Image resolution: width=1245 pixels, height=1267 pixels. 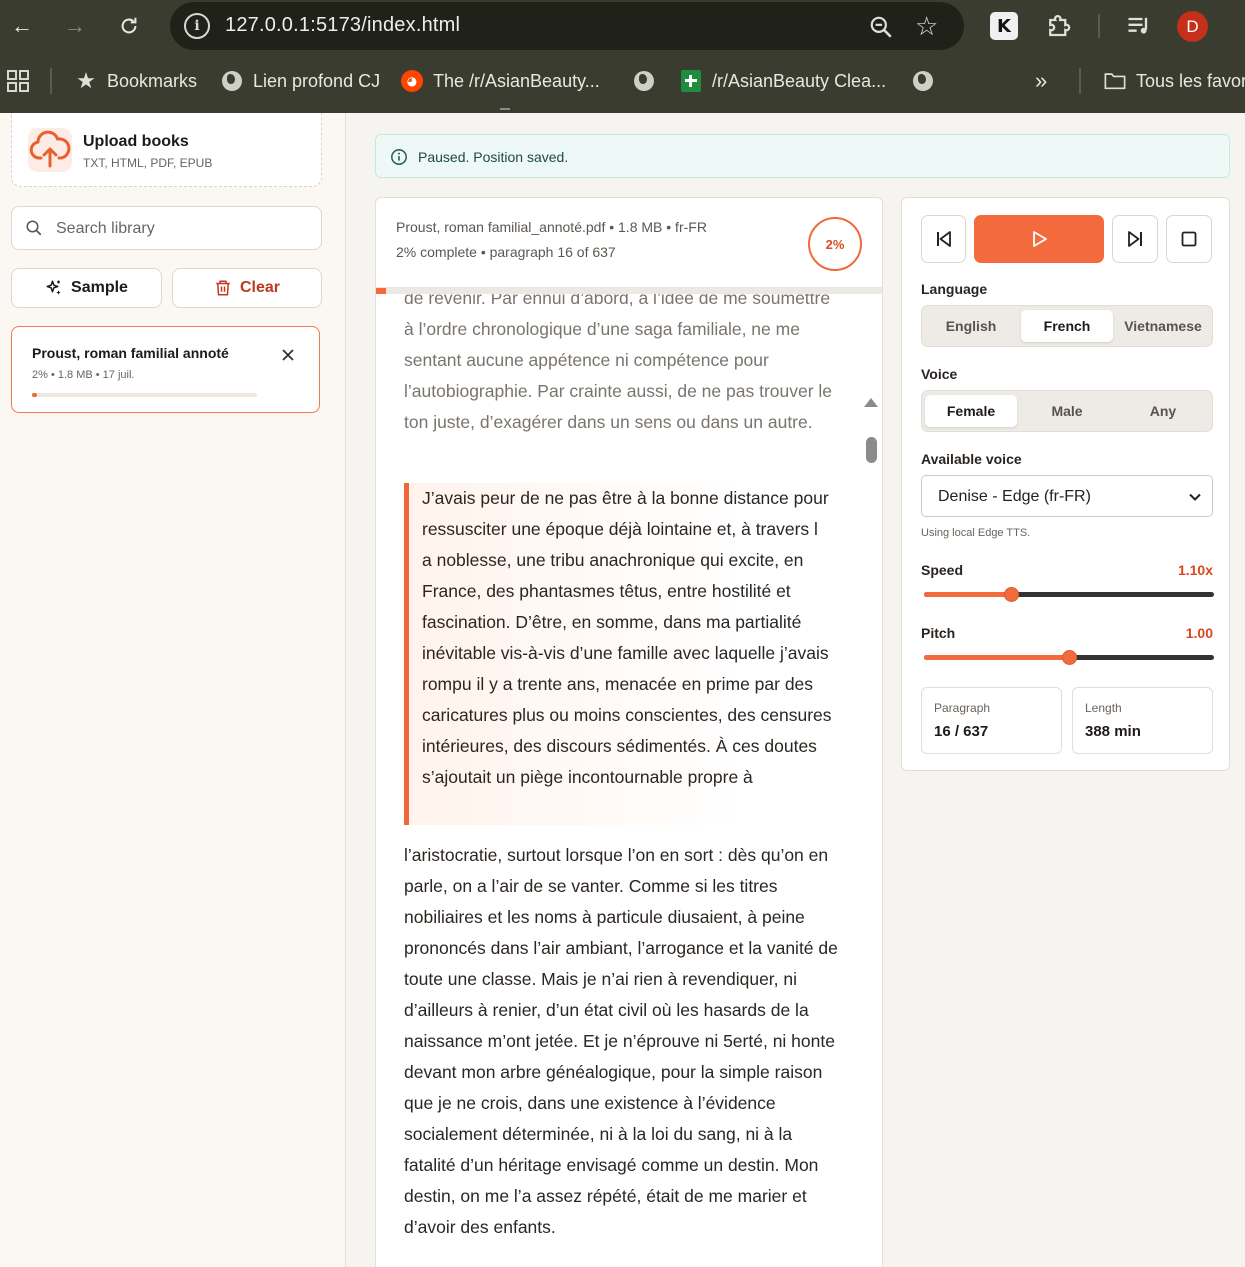 I want to click on play-button, so click(x=1039, y=239).